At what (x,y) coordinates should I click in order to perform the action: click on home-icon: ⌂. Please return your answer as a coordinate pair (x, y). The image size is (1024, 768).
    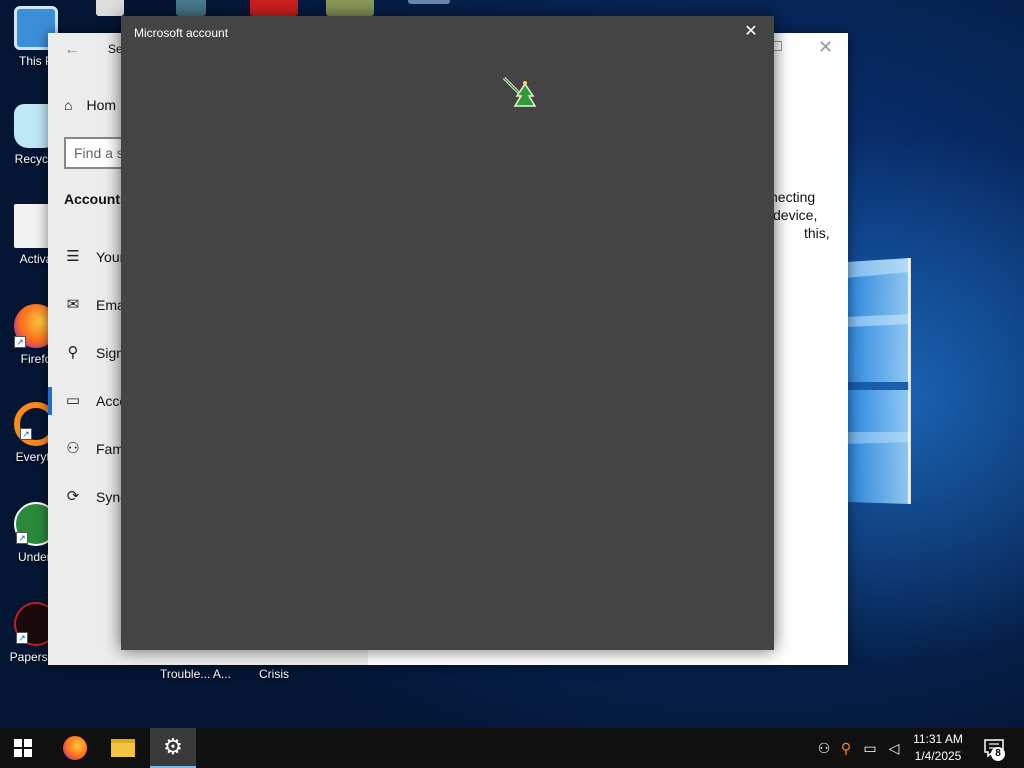
    Looking at the image, I should click on (68, 105).